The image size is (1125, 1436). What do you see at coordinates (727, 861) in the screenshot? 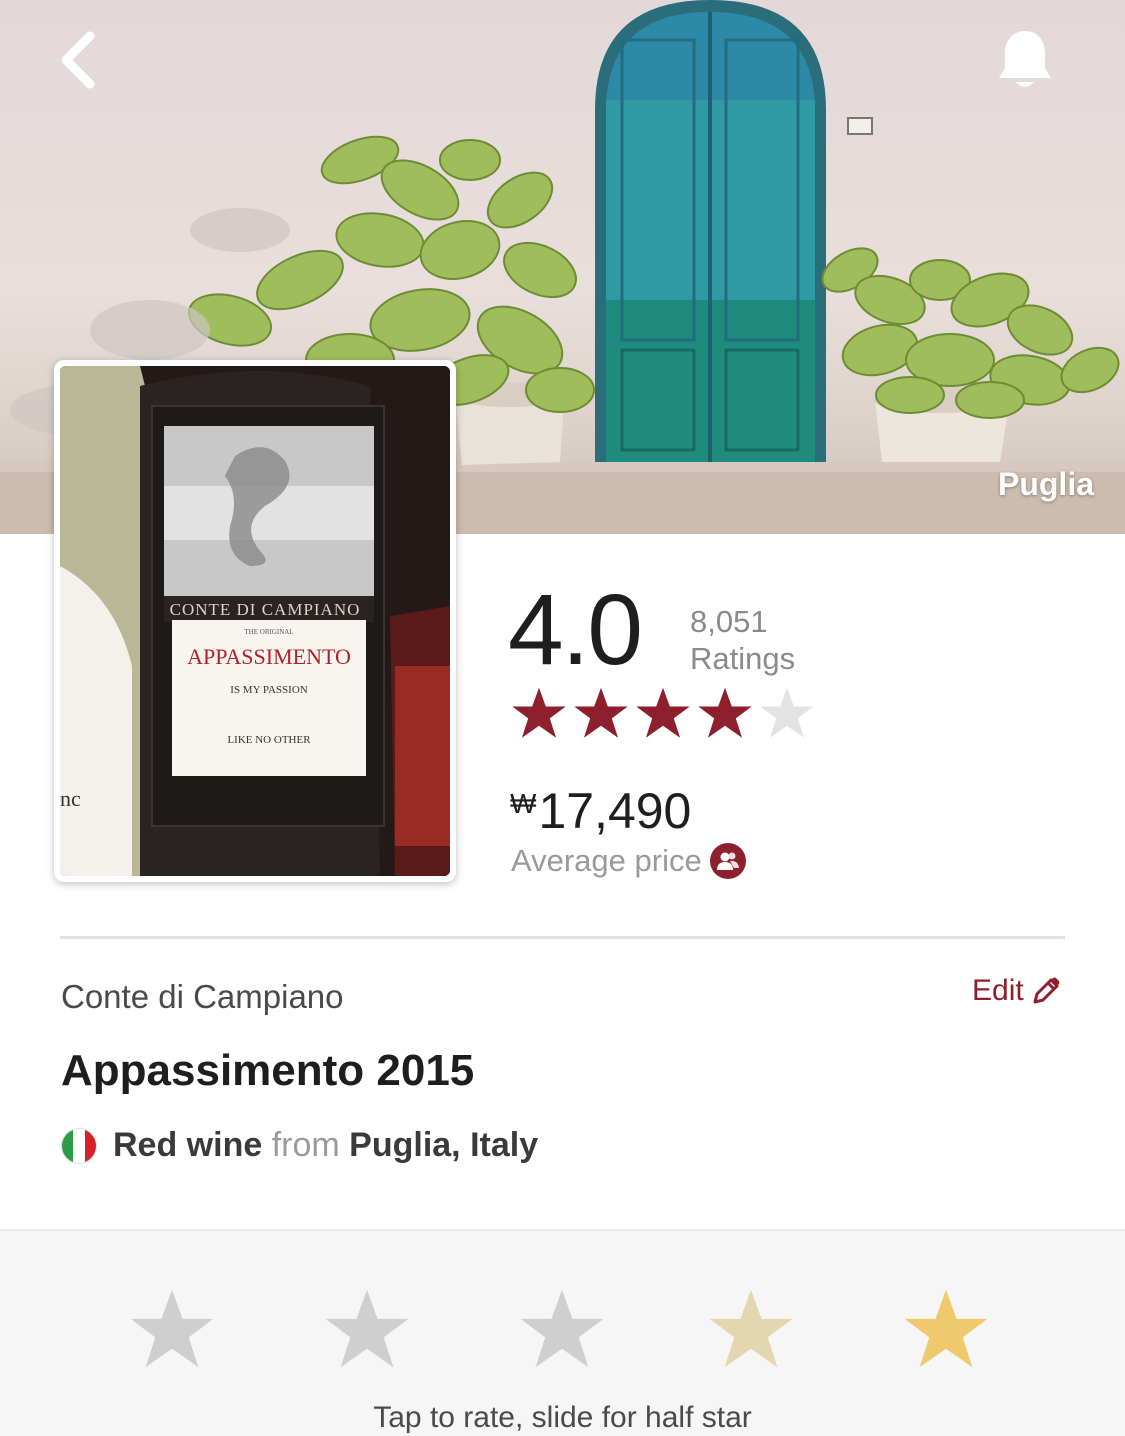
I see `community-icon` at bounding box center [727, 861].